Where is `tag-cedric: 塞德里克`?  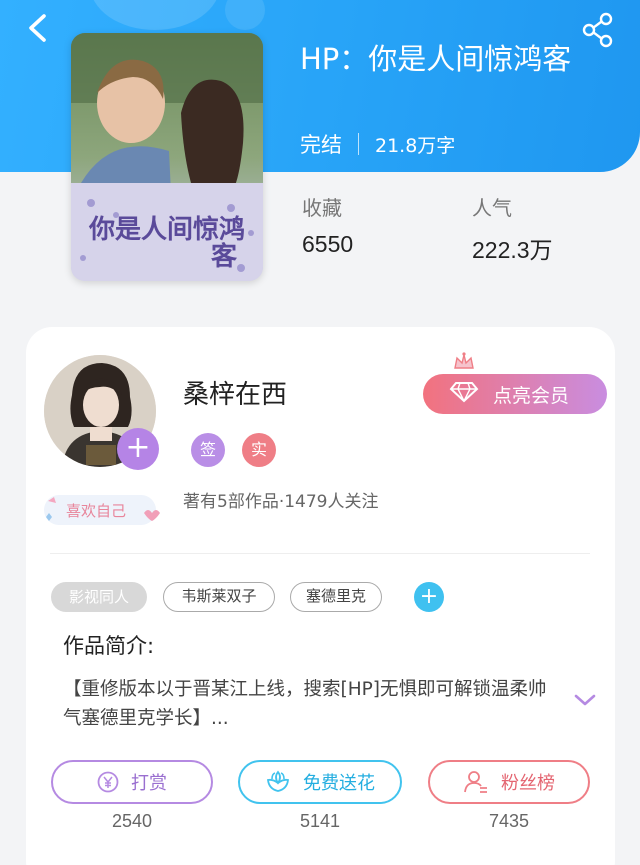 tag-cedric: 塞德里克 is located at coordinates (336, 597).